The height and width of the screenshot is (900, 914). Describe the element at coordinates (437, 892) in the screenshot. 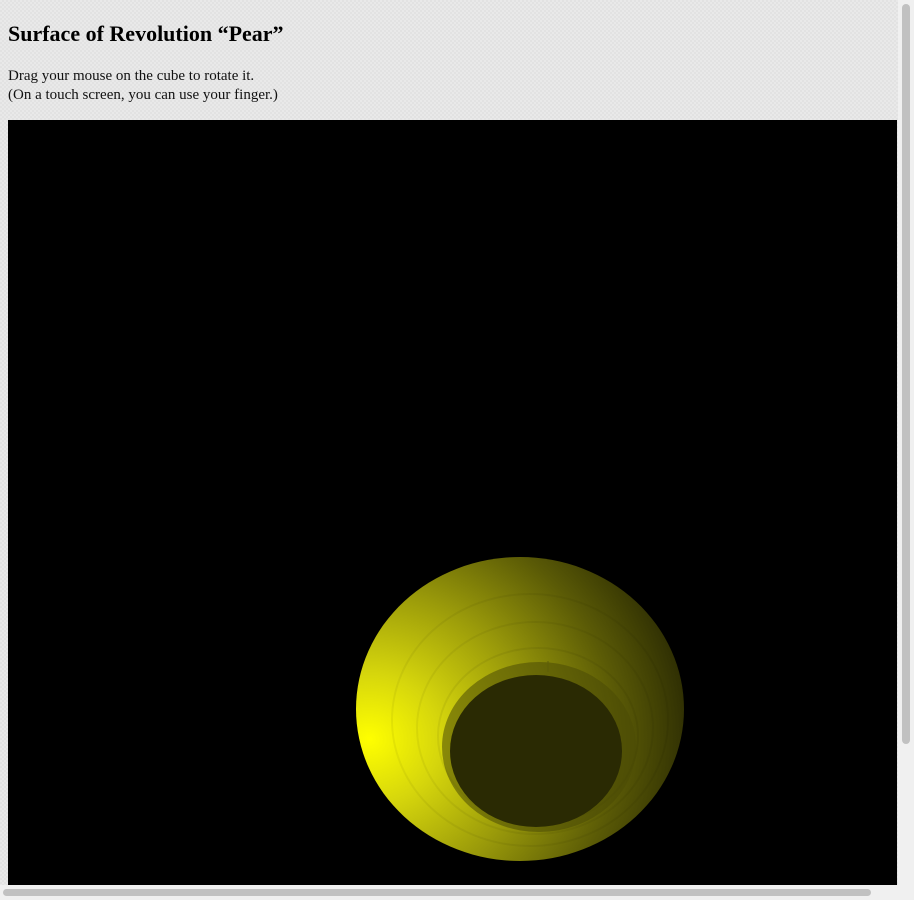

I see `horizontal-scrollbar-thumb` at that location.